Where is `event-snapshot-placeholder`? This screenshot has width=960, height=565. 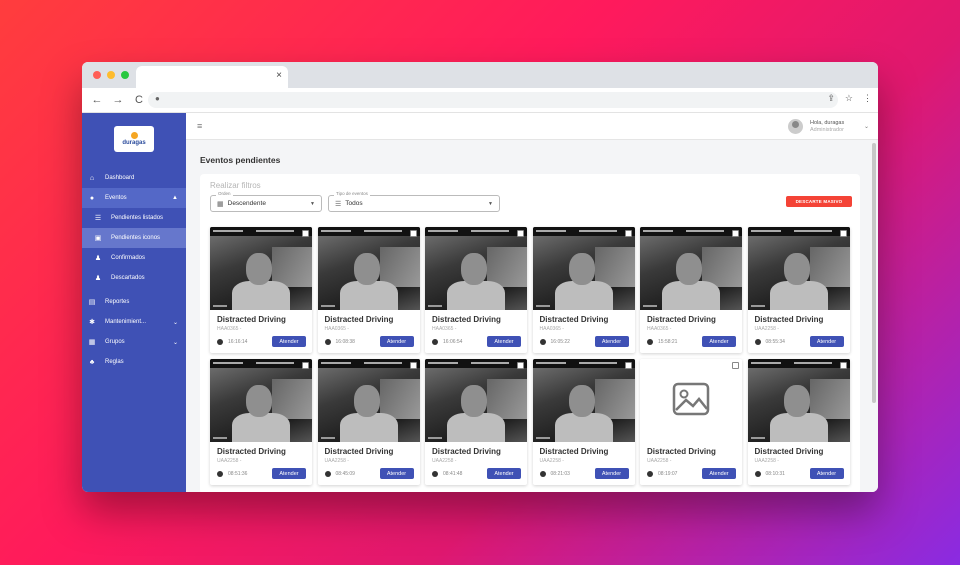
event-snapshot-placeholder is located at coordinates (691, 400).